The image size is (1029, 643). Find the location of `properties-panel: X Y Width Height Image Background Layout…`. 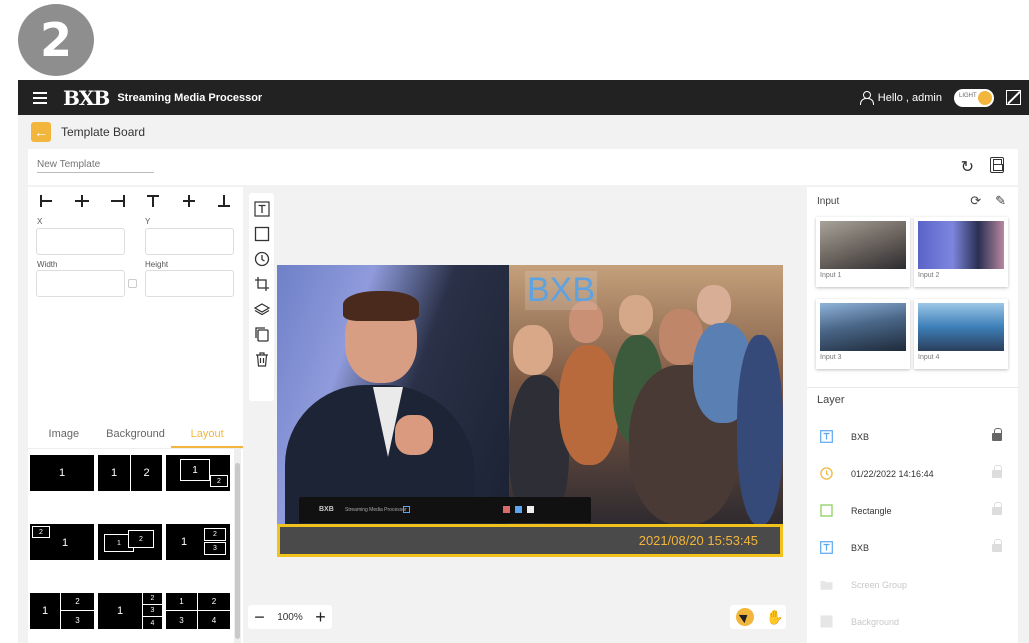

properties-panel: X Y Width Height Image Background Layout… is located at coordinates (136, 415).